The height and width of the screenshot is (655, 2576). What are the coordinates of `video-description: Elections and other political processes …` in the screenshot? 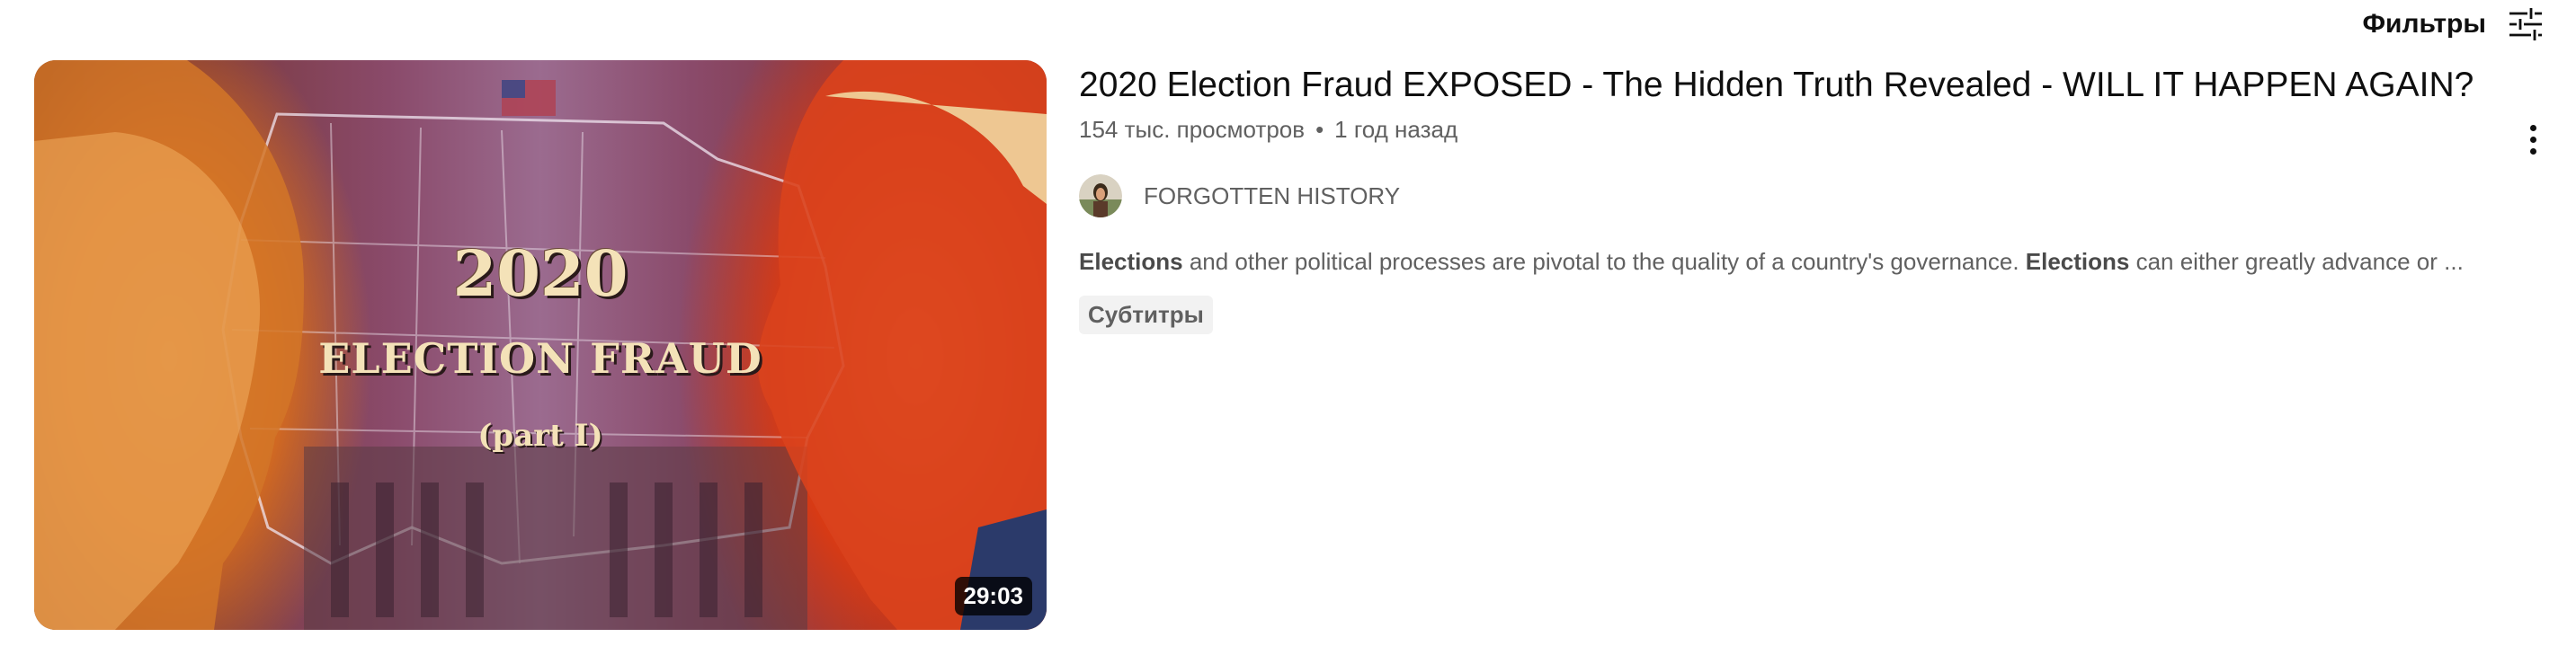 It's located at (1799, 262).